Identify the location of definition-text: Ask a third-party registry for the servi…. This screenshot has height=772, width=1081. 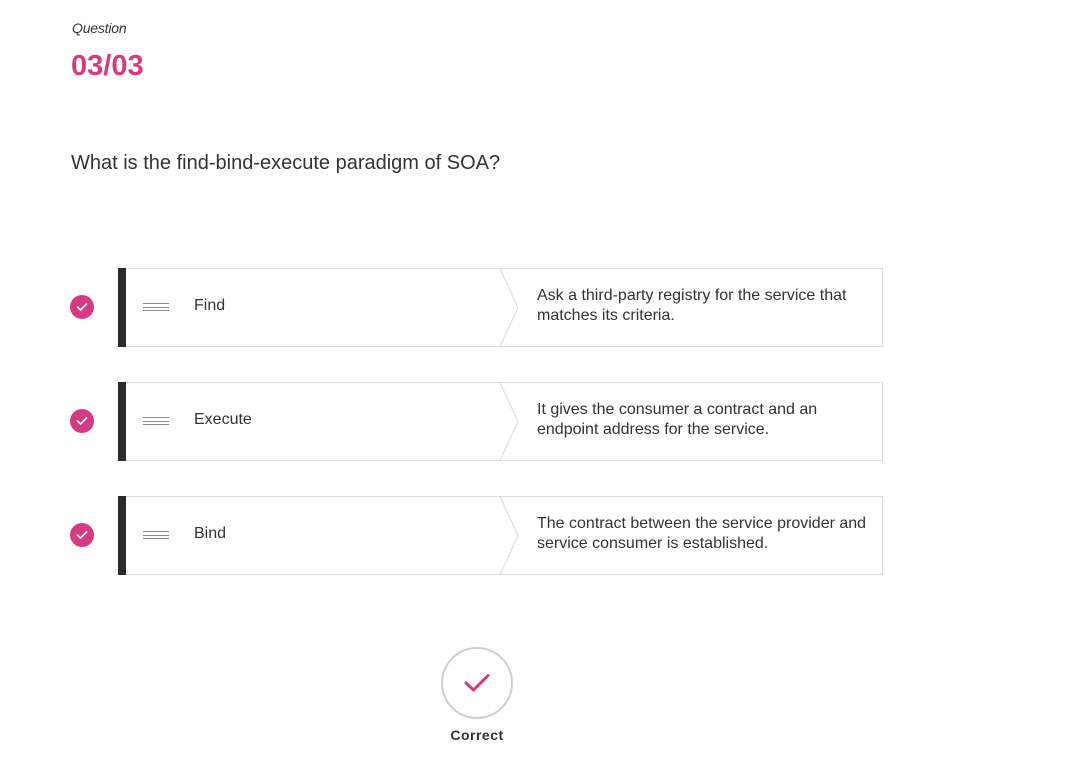
(692, 305).